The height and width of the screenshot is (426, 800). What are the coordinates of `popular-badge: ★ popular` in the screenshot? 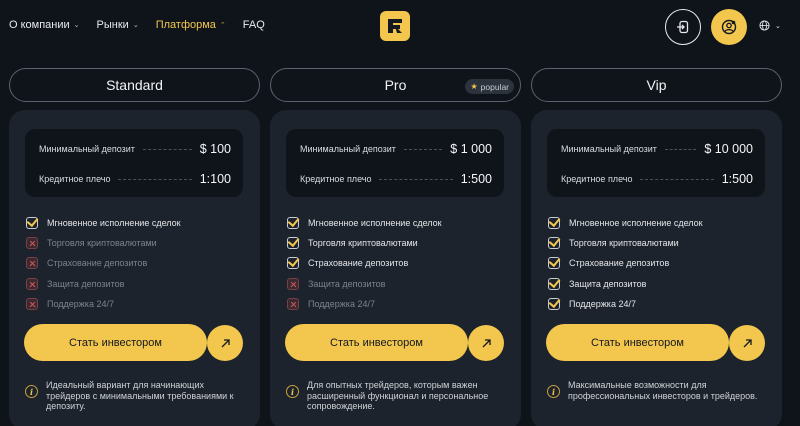 It's located at (489, 86).